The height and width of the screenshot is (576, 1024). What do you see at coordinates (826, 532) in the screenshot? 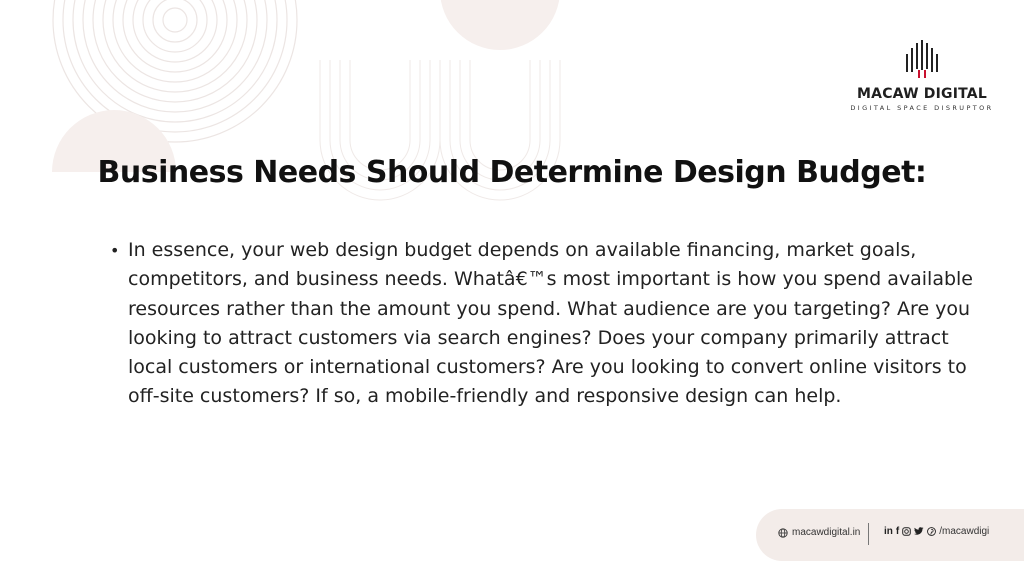
I see `website-text: macawdigital.in` at bounding box center [826, 532].